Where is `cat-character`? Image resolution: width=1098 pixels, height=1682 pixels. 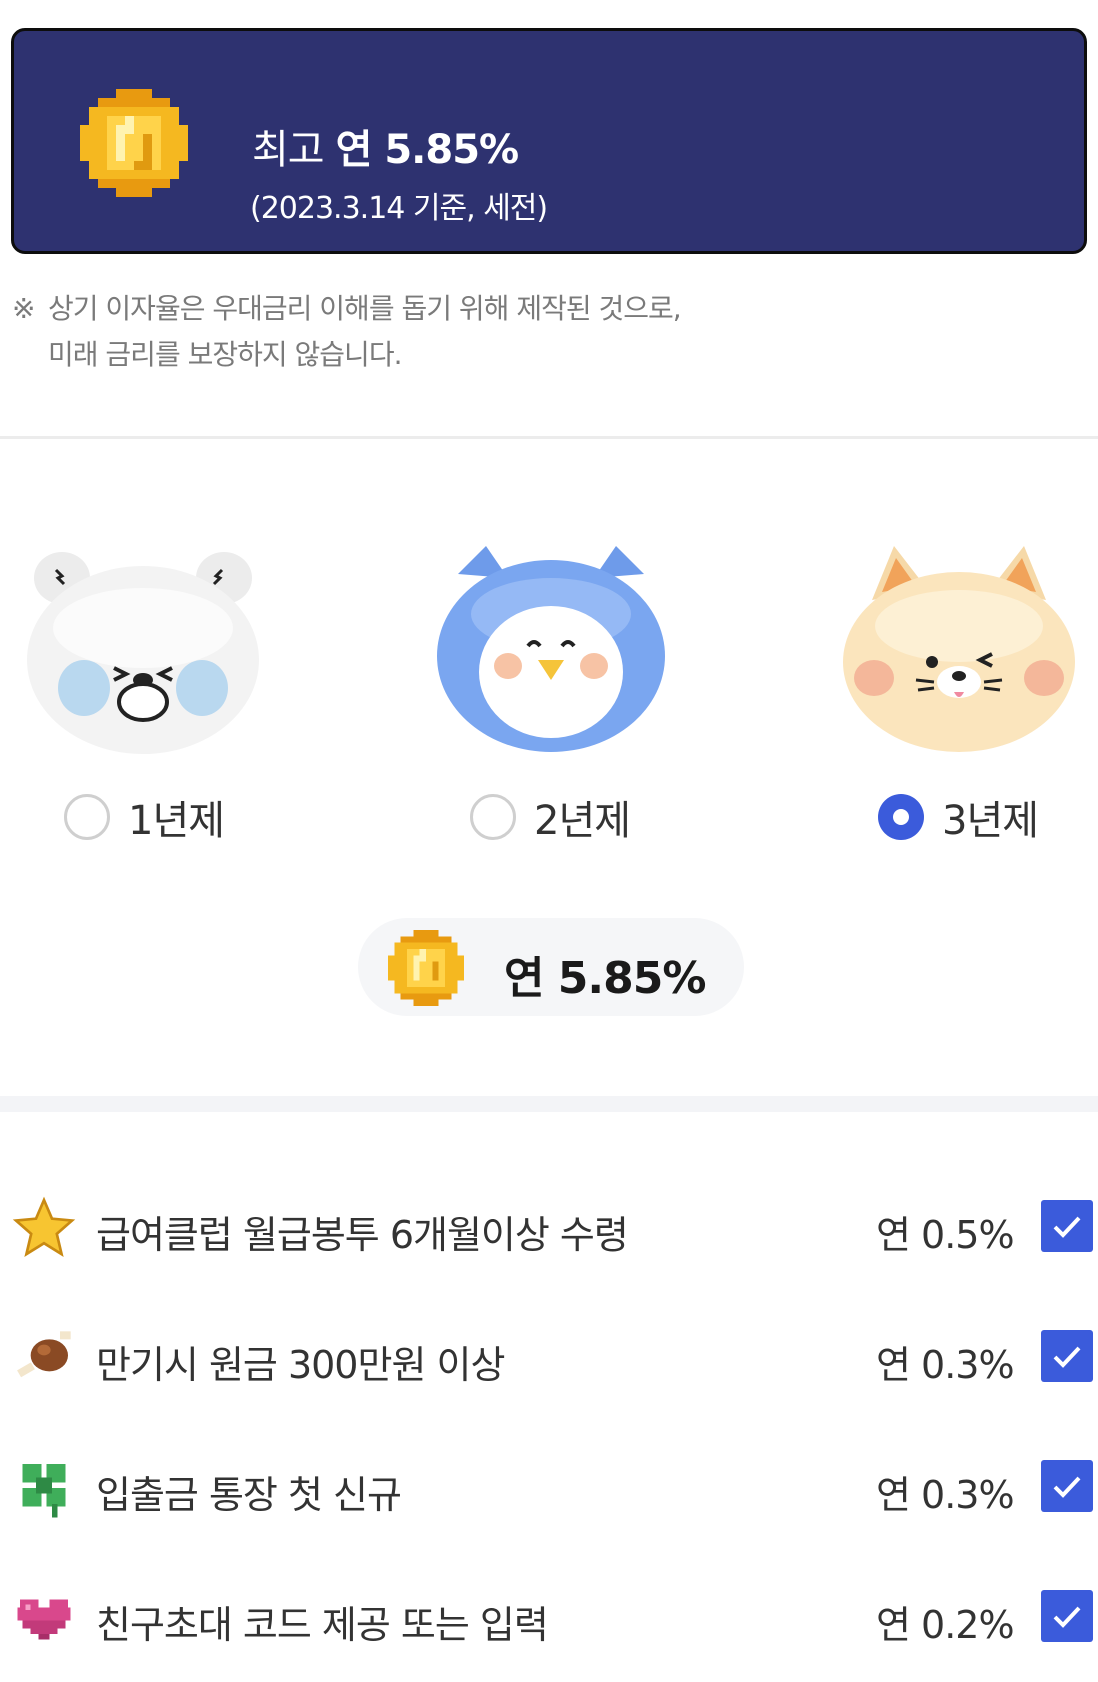
cat-character is located at coordinates (959, 647).